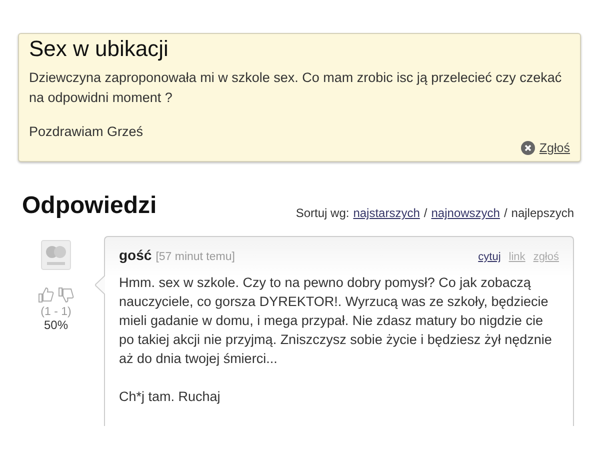 The height and width of the screenshot is (451, 600). I want to click on sort-label: Sortuj wg:, so click(323, 213).